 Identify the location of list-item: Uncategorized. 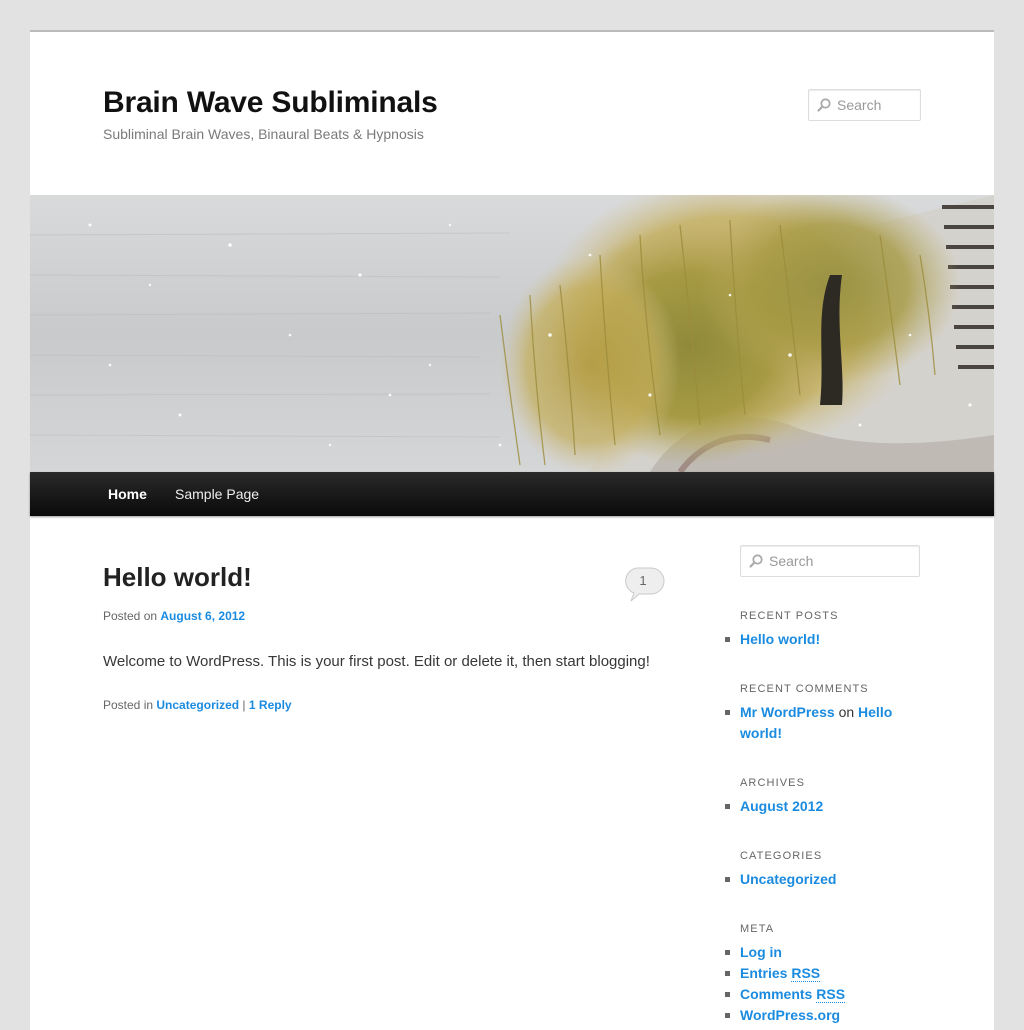
(827, 879).